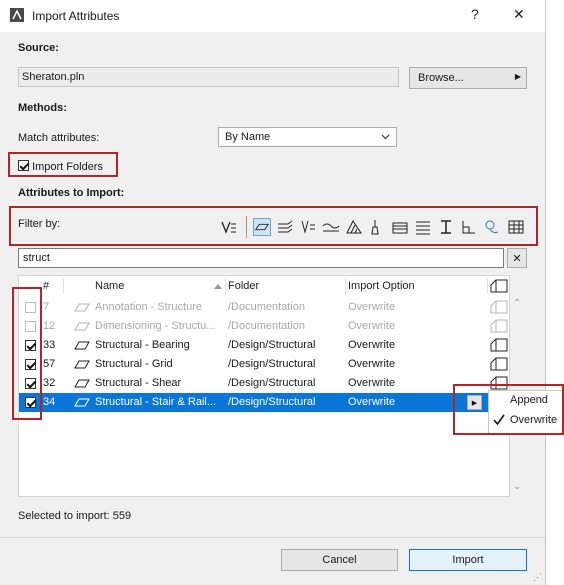  Describe the element at coordinates (27, 353) in the screenshot. I see `highlight-checkbox-column` at that location.